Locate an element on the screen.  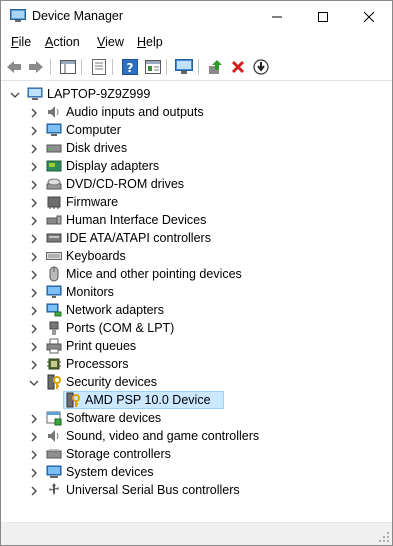
scan-hardware-button is located at coordinates (184, 67).